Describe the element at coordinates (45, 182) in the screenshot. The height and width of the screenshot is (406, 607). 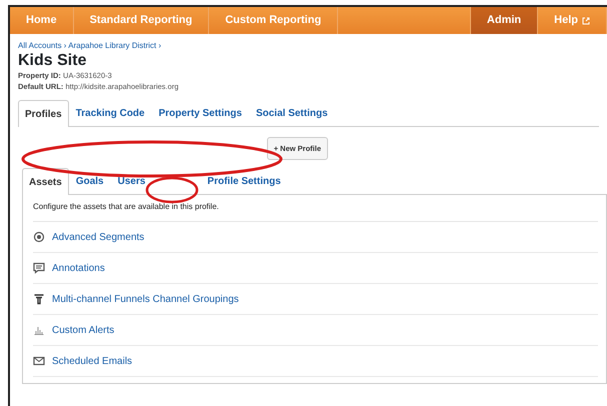
I see `tab: Assets` at that location.